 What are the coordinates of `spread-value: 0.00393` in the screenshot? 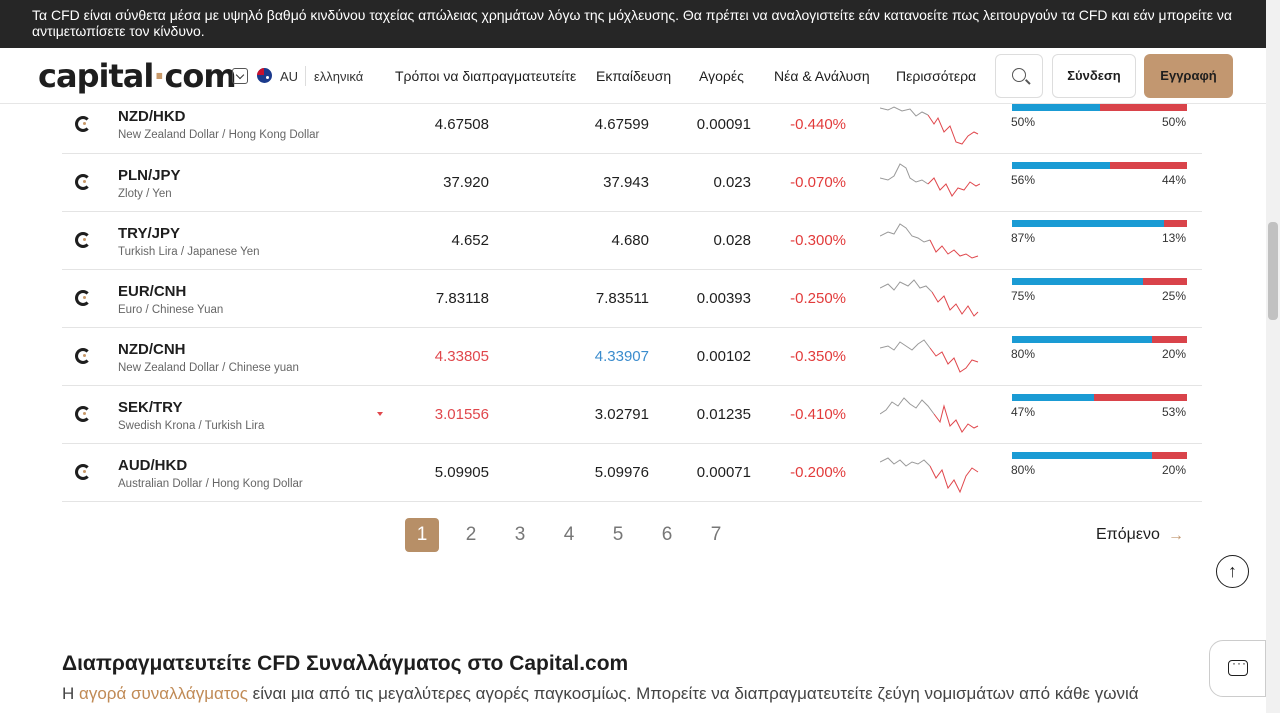 It's located at (723, 298).